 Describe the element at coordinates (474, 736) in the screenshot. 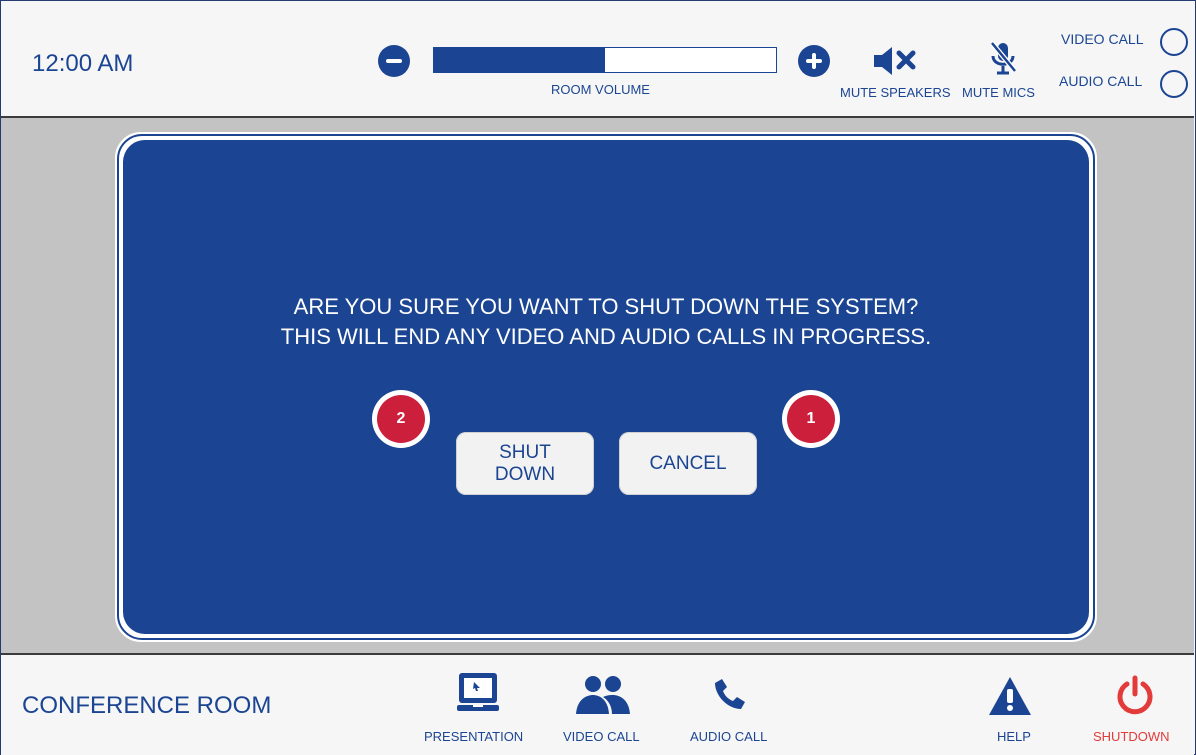

I see `presentation-label: PRESENTATION` at that location.